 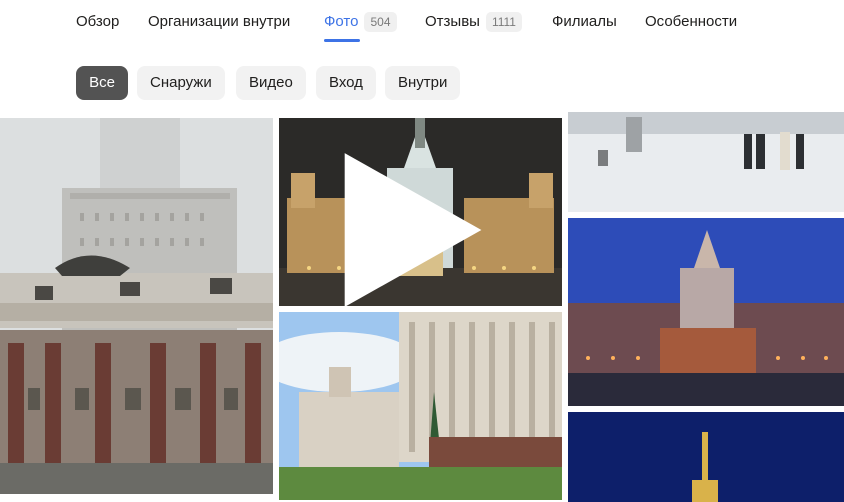 I want to click on dusk-building-photo, so click(x=706, y=312).